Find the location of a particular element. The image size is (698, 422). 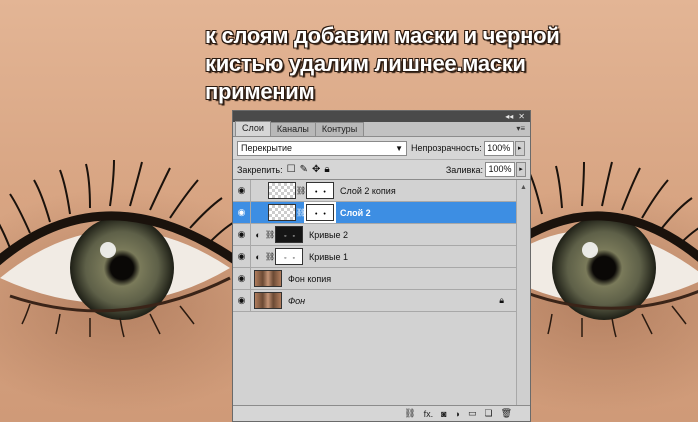

layers-scrollbar: ▲ is located at coordinates (523, 294).